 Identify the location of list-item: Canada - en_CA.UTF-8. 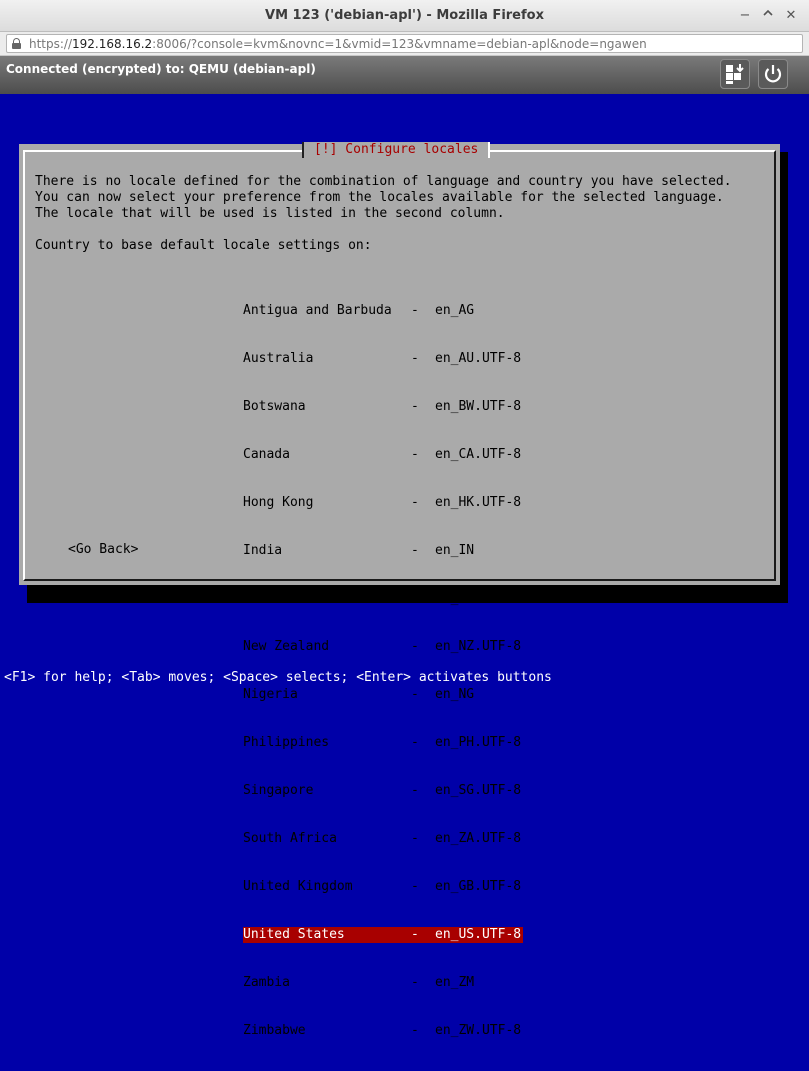
(383, 455).